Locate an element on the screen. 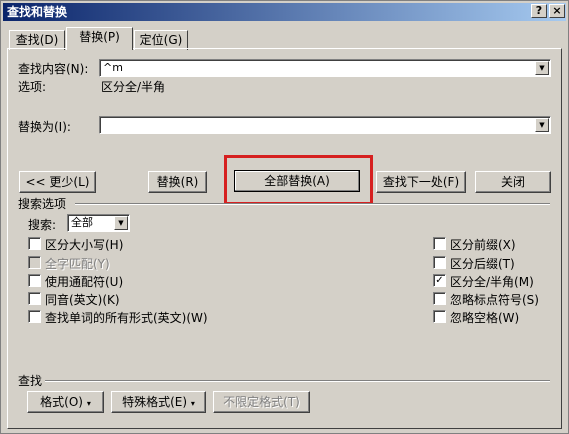  find-input: ^m ▼ is located at coordinates (325, 68).